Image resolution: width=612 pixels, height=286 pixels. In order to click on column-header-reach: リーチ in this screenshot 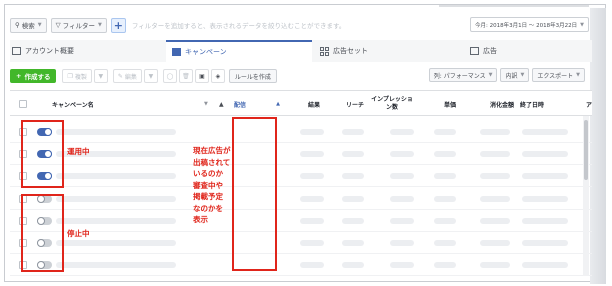, I will do `click(345, 104)`.